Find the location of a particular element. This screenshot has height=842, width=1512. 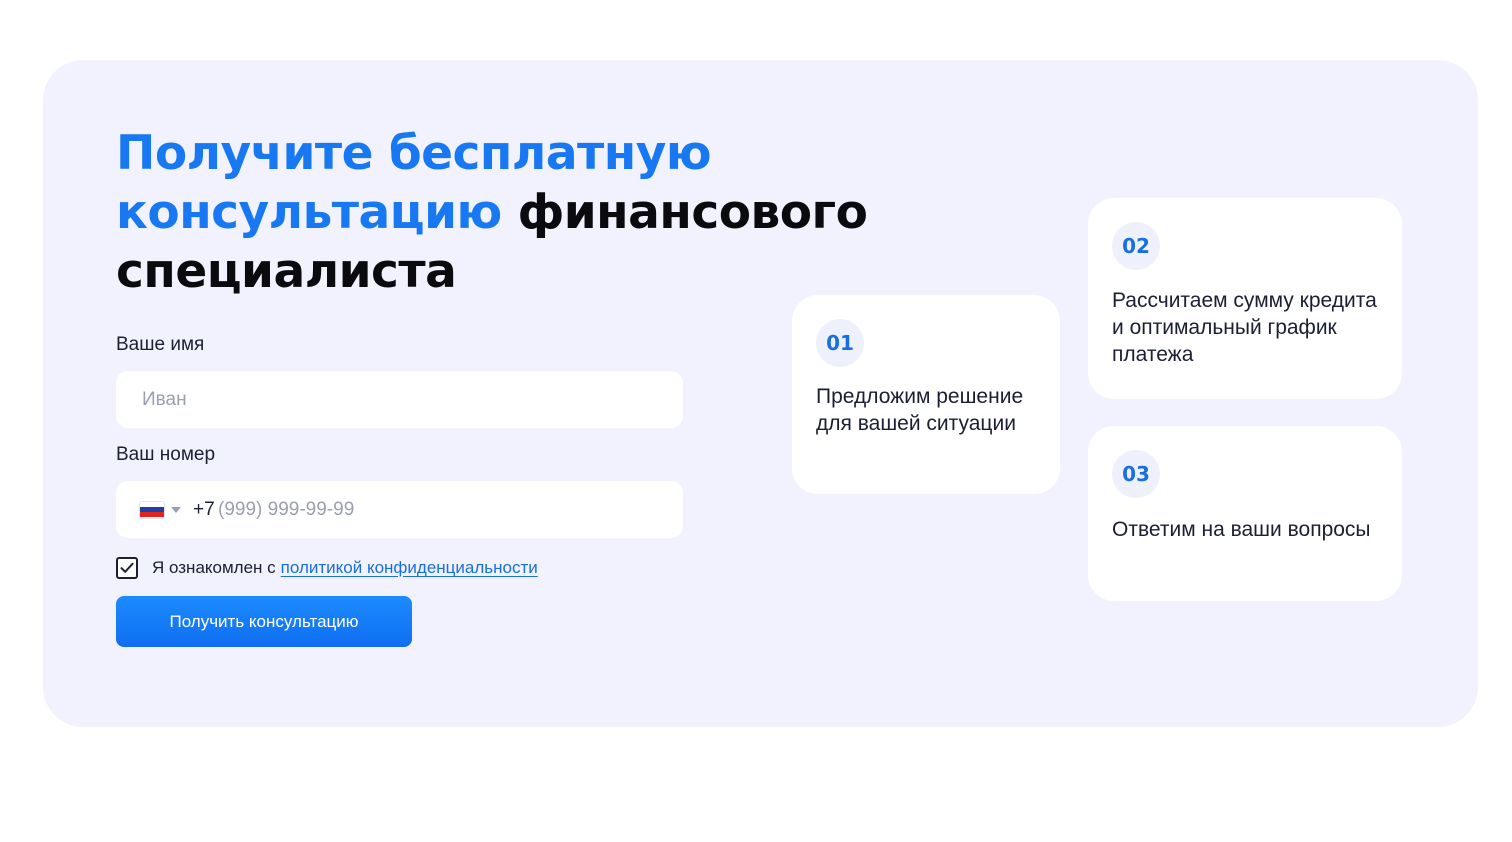

name-input is located at coordinates (402, 399).